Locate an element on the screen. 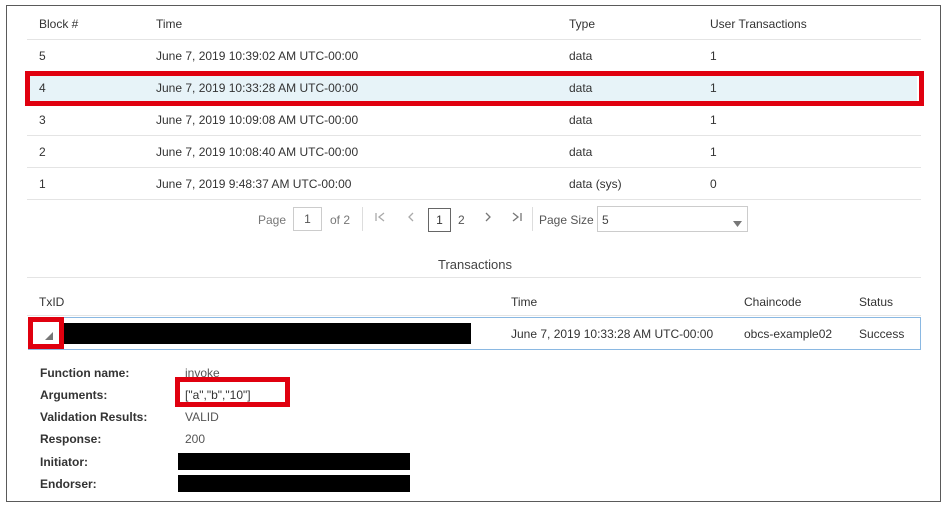  cell-user-tx: 0 is located at coordinates (713, 184).